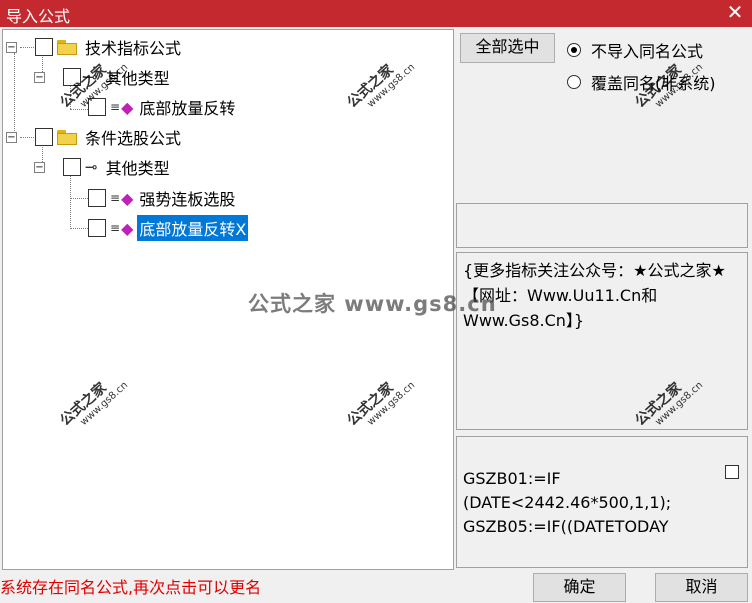  What do you see at coordinates (187, 108) in the screenshot?
I see `tree-node-label: 底部放量反转` at bounding box center [187, 108].